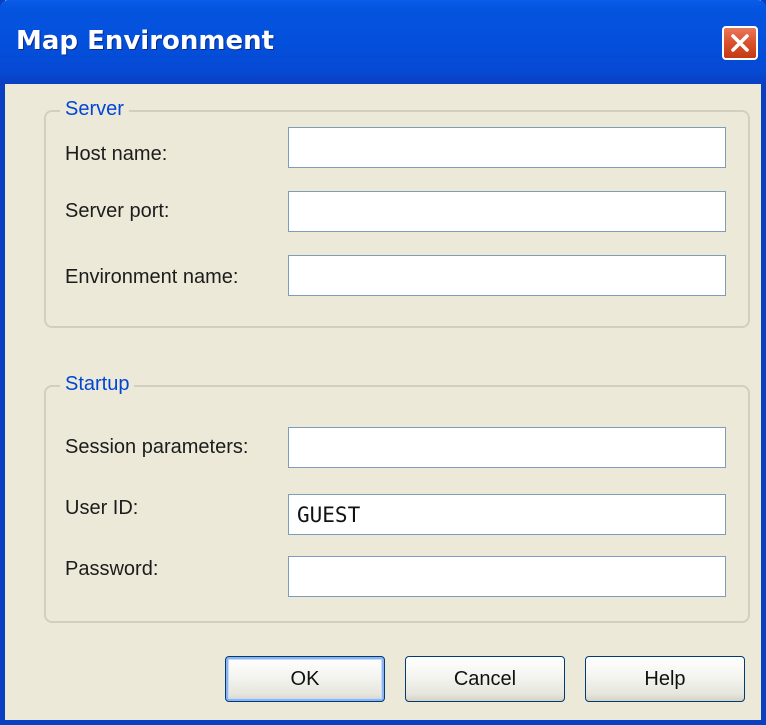 This screenshot has width=766, height=725. I want to click on server-port-input, so click(507, 211).